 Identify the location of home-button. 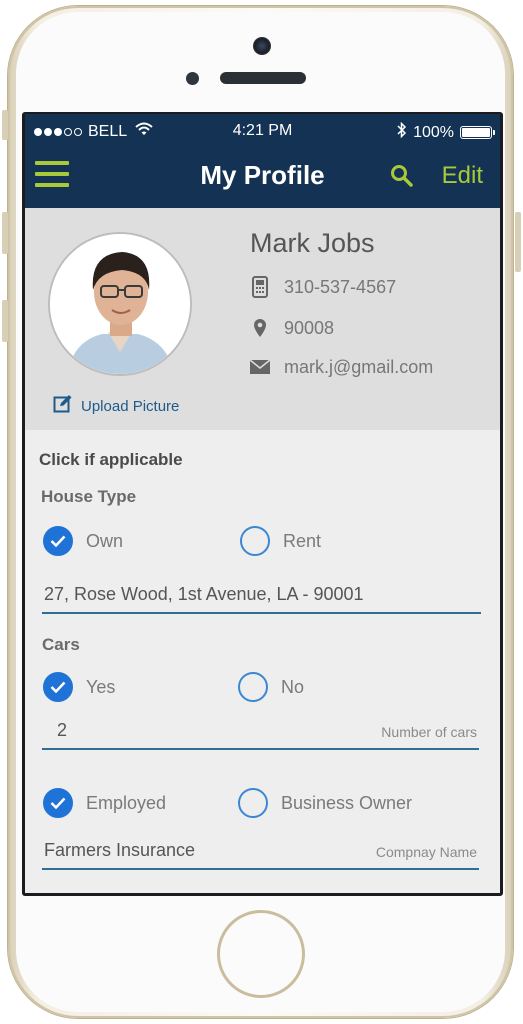
(261, 954).